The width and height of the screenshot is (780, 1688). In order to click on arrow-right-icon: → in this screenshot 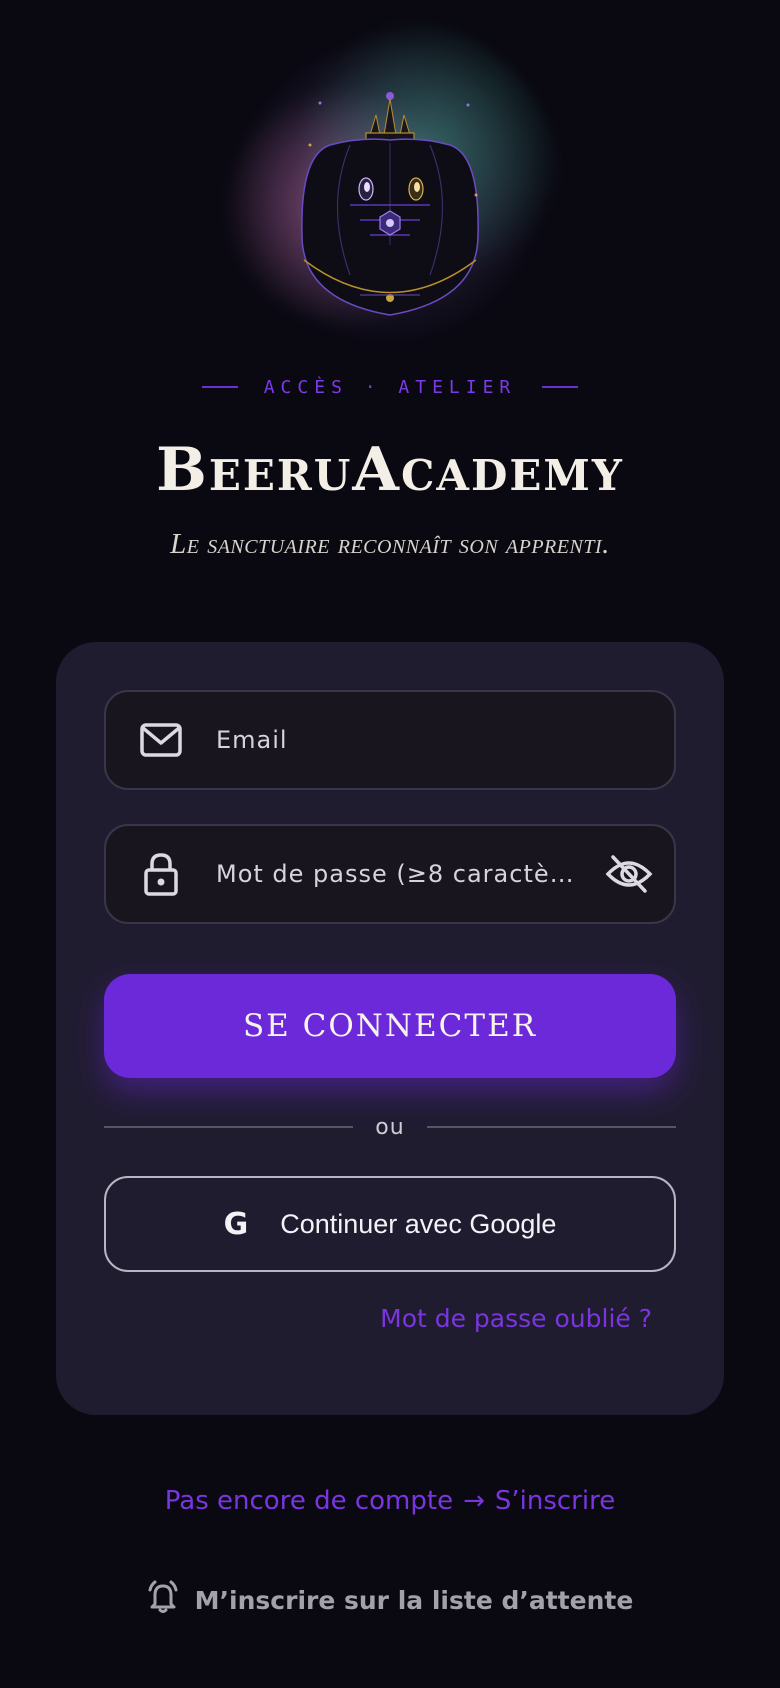, I will do `click(474, 1501)`.